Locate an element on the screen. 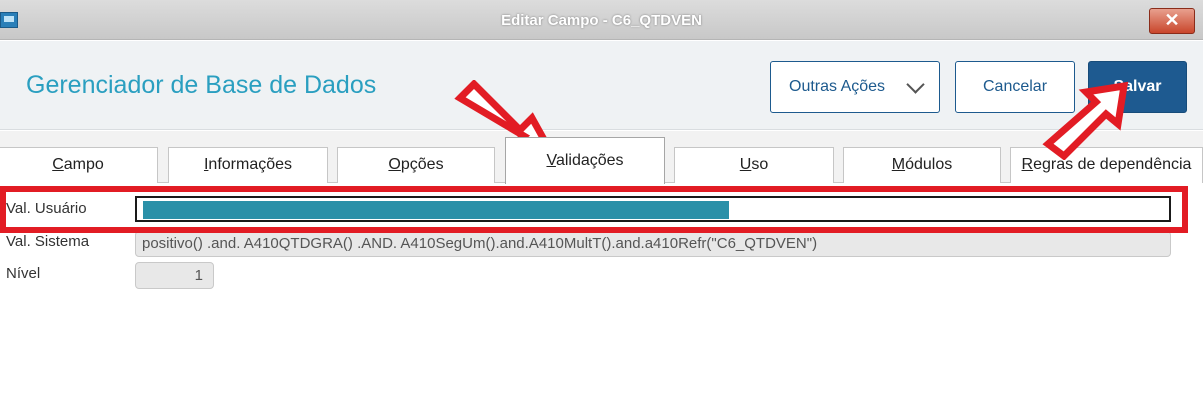  annotation-arrow-icon is located at coordinates (1085, 120).